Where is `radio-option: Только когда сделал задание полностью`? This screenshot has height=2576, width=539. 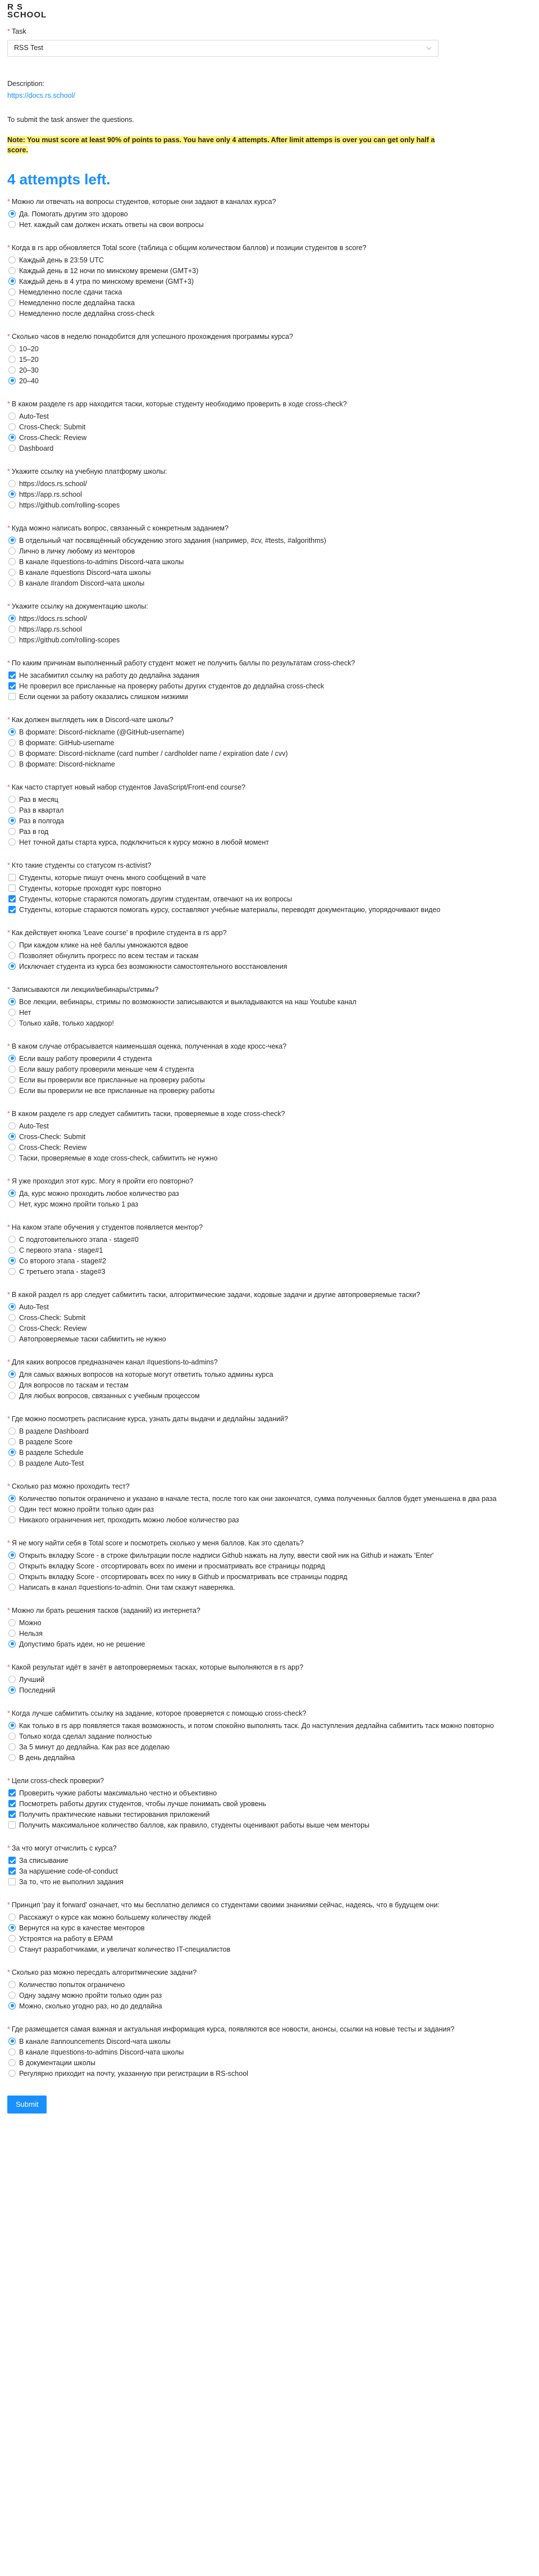
radio-option: Только когда сделал задание полностью is located at coordinates (260, 1737).